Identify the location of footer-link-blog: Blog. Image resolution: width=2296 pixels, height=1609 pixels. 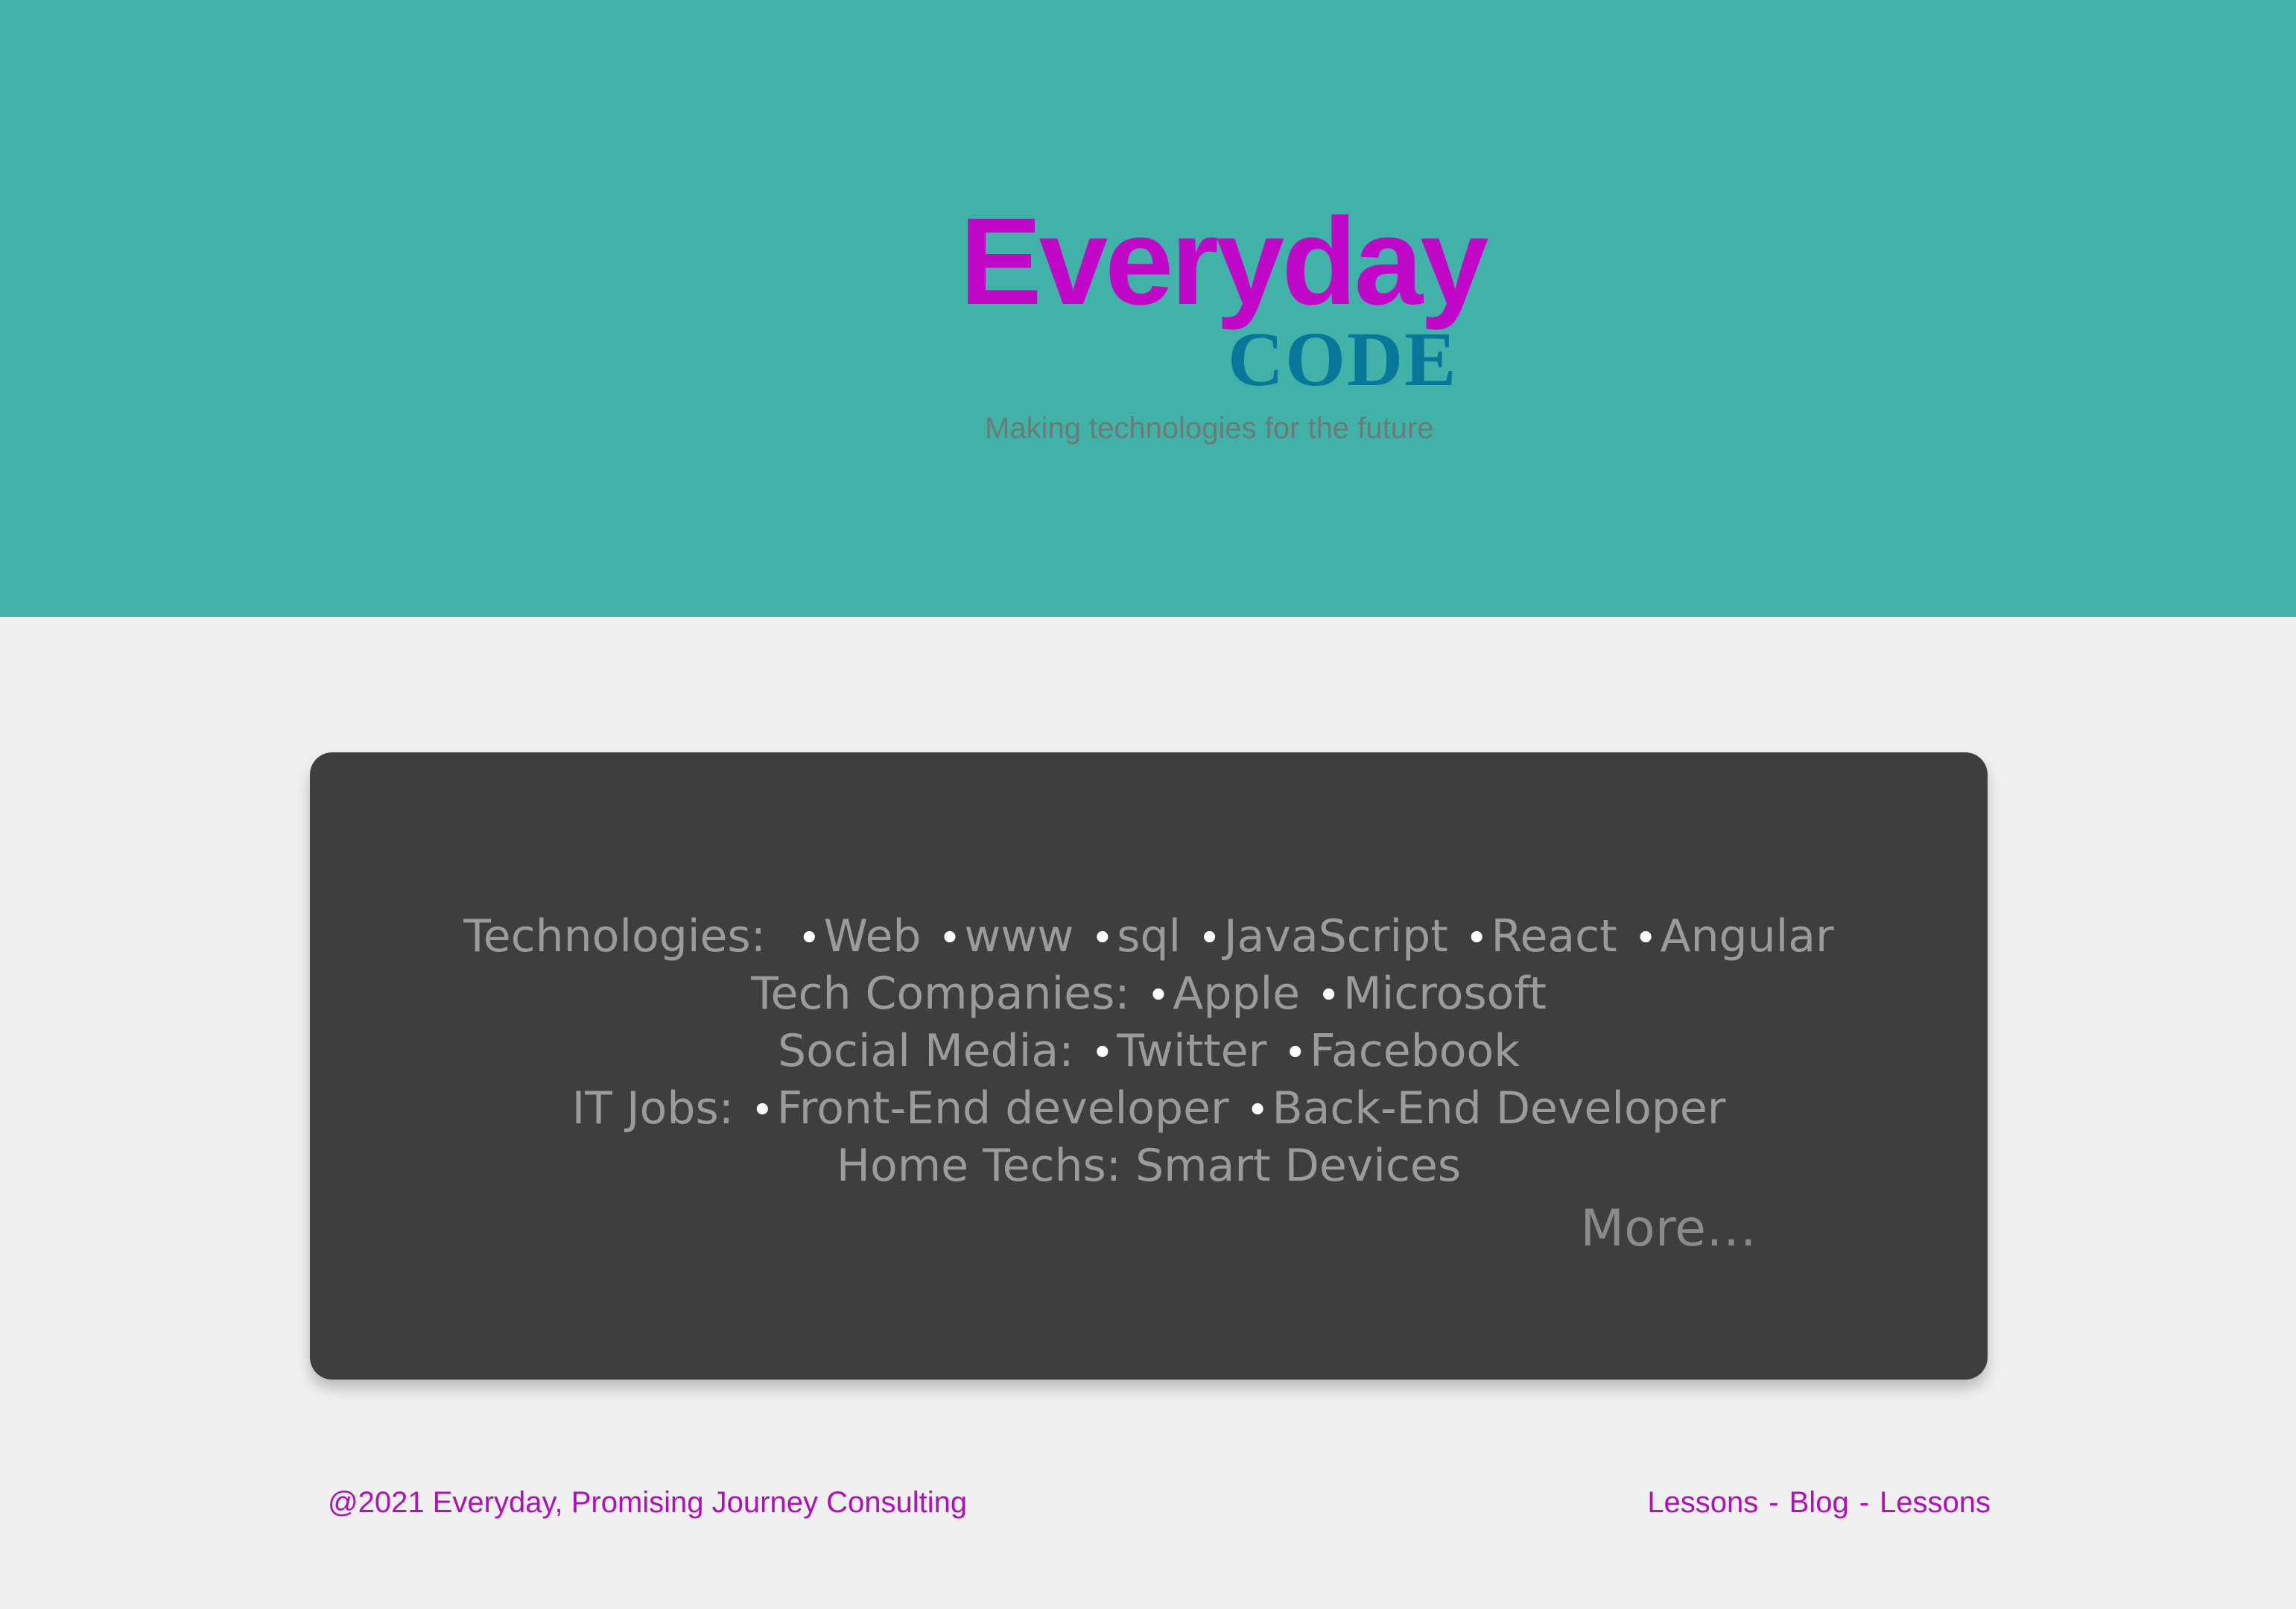
(1819, 1502).